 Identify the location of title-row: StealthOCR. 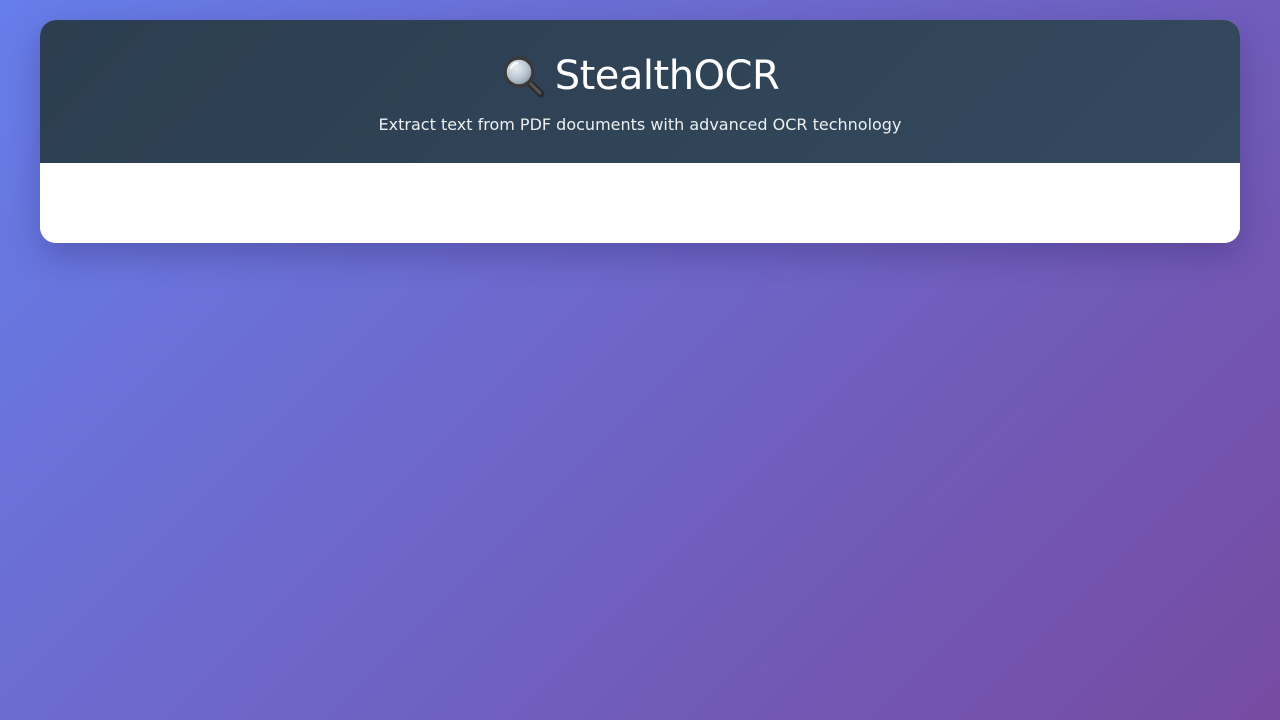
(640, 76).